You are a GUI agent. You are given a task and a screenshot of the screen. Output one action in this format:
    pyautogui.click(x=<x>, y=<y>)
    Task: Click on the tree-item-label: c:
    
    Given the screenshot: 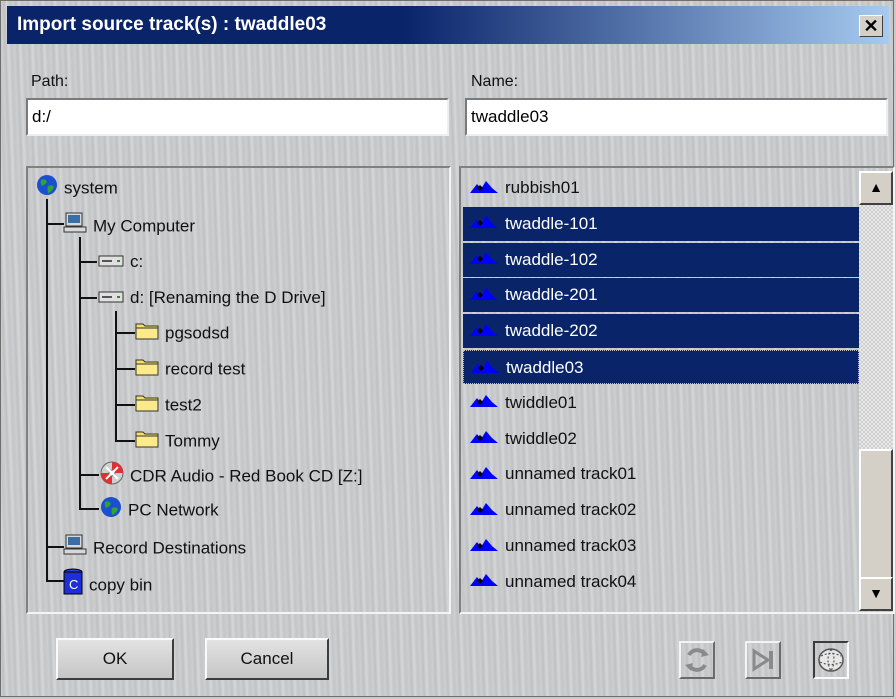 What is the action you would take?
    pyautogui.click(x=137, y=261)
    